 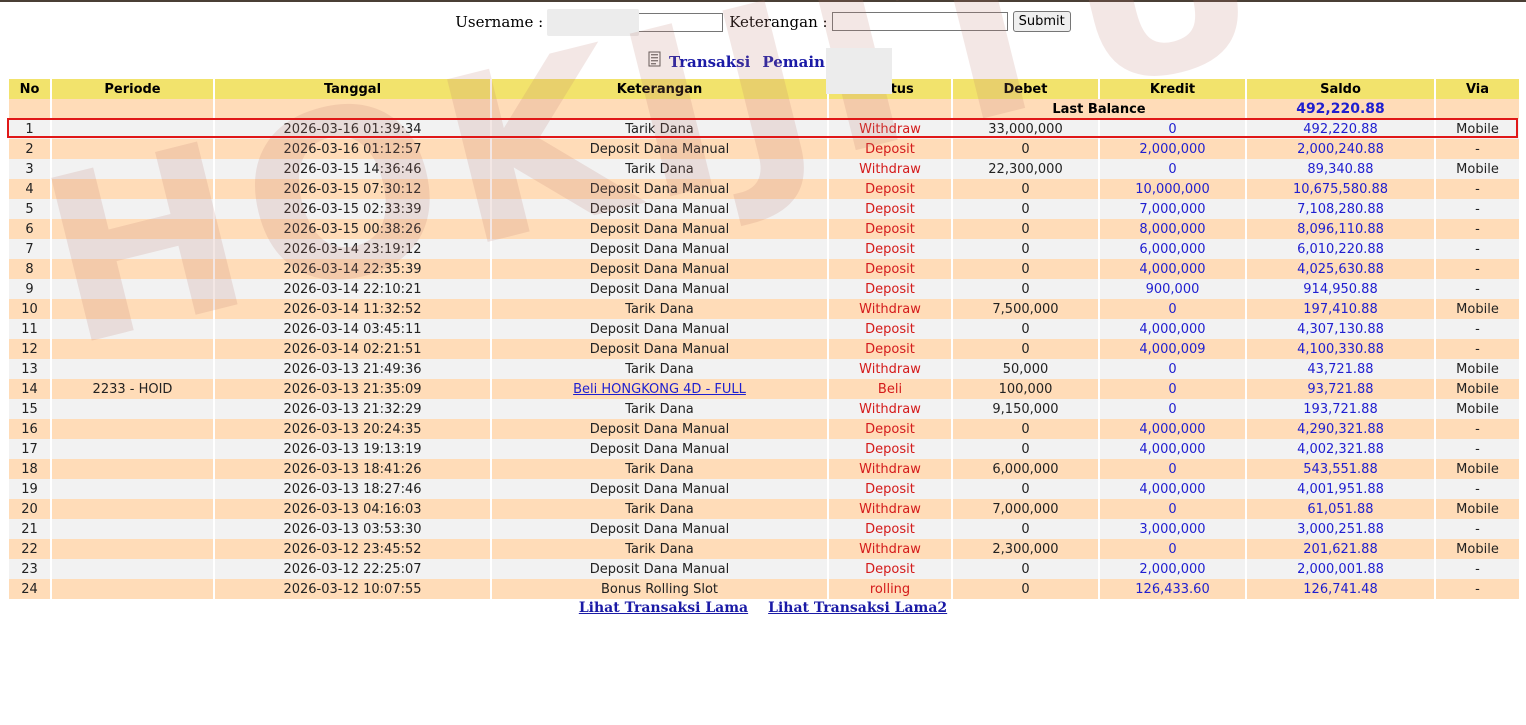 What do you see at coordinates (352, 409) in the screenshot?
I see `cell-tanggal: 2026-03-13 21:32:29` at bounding box center [352, 409].